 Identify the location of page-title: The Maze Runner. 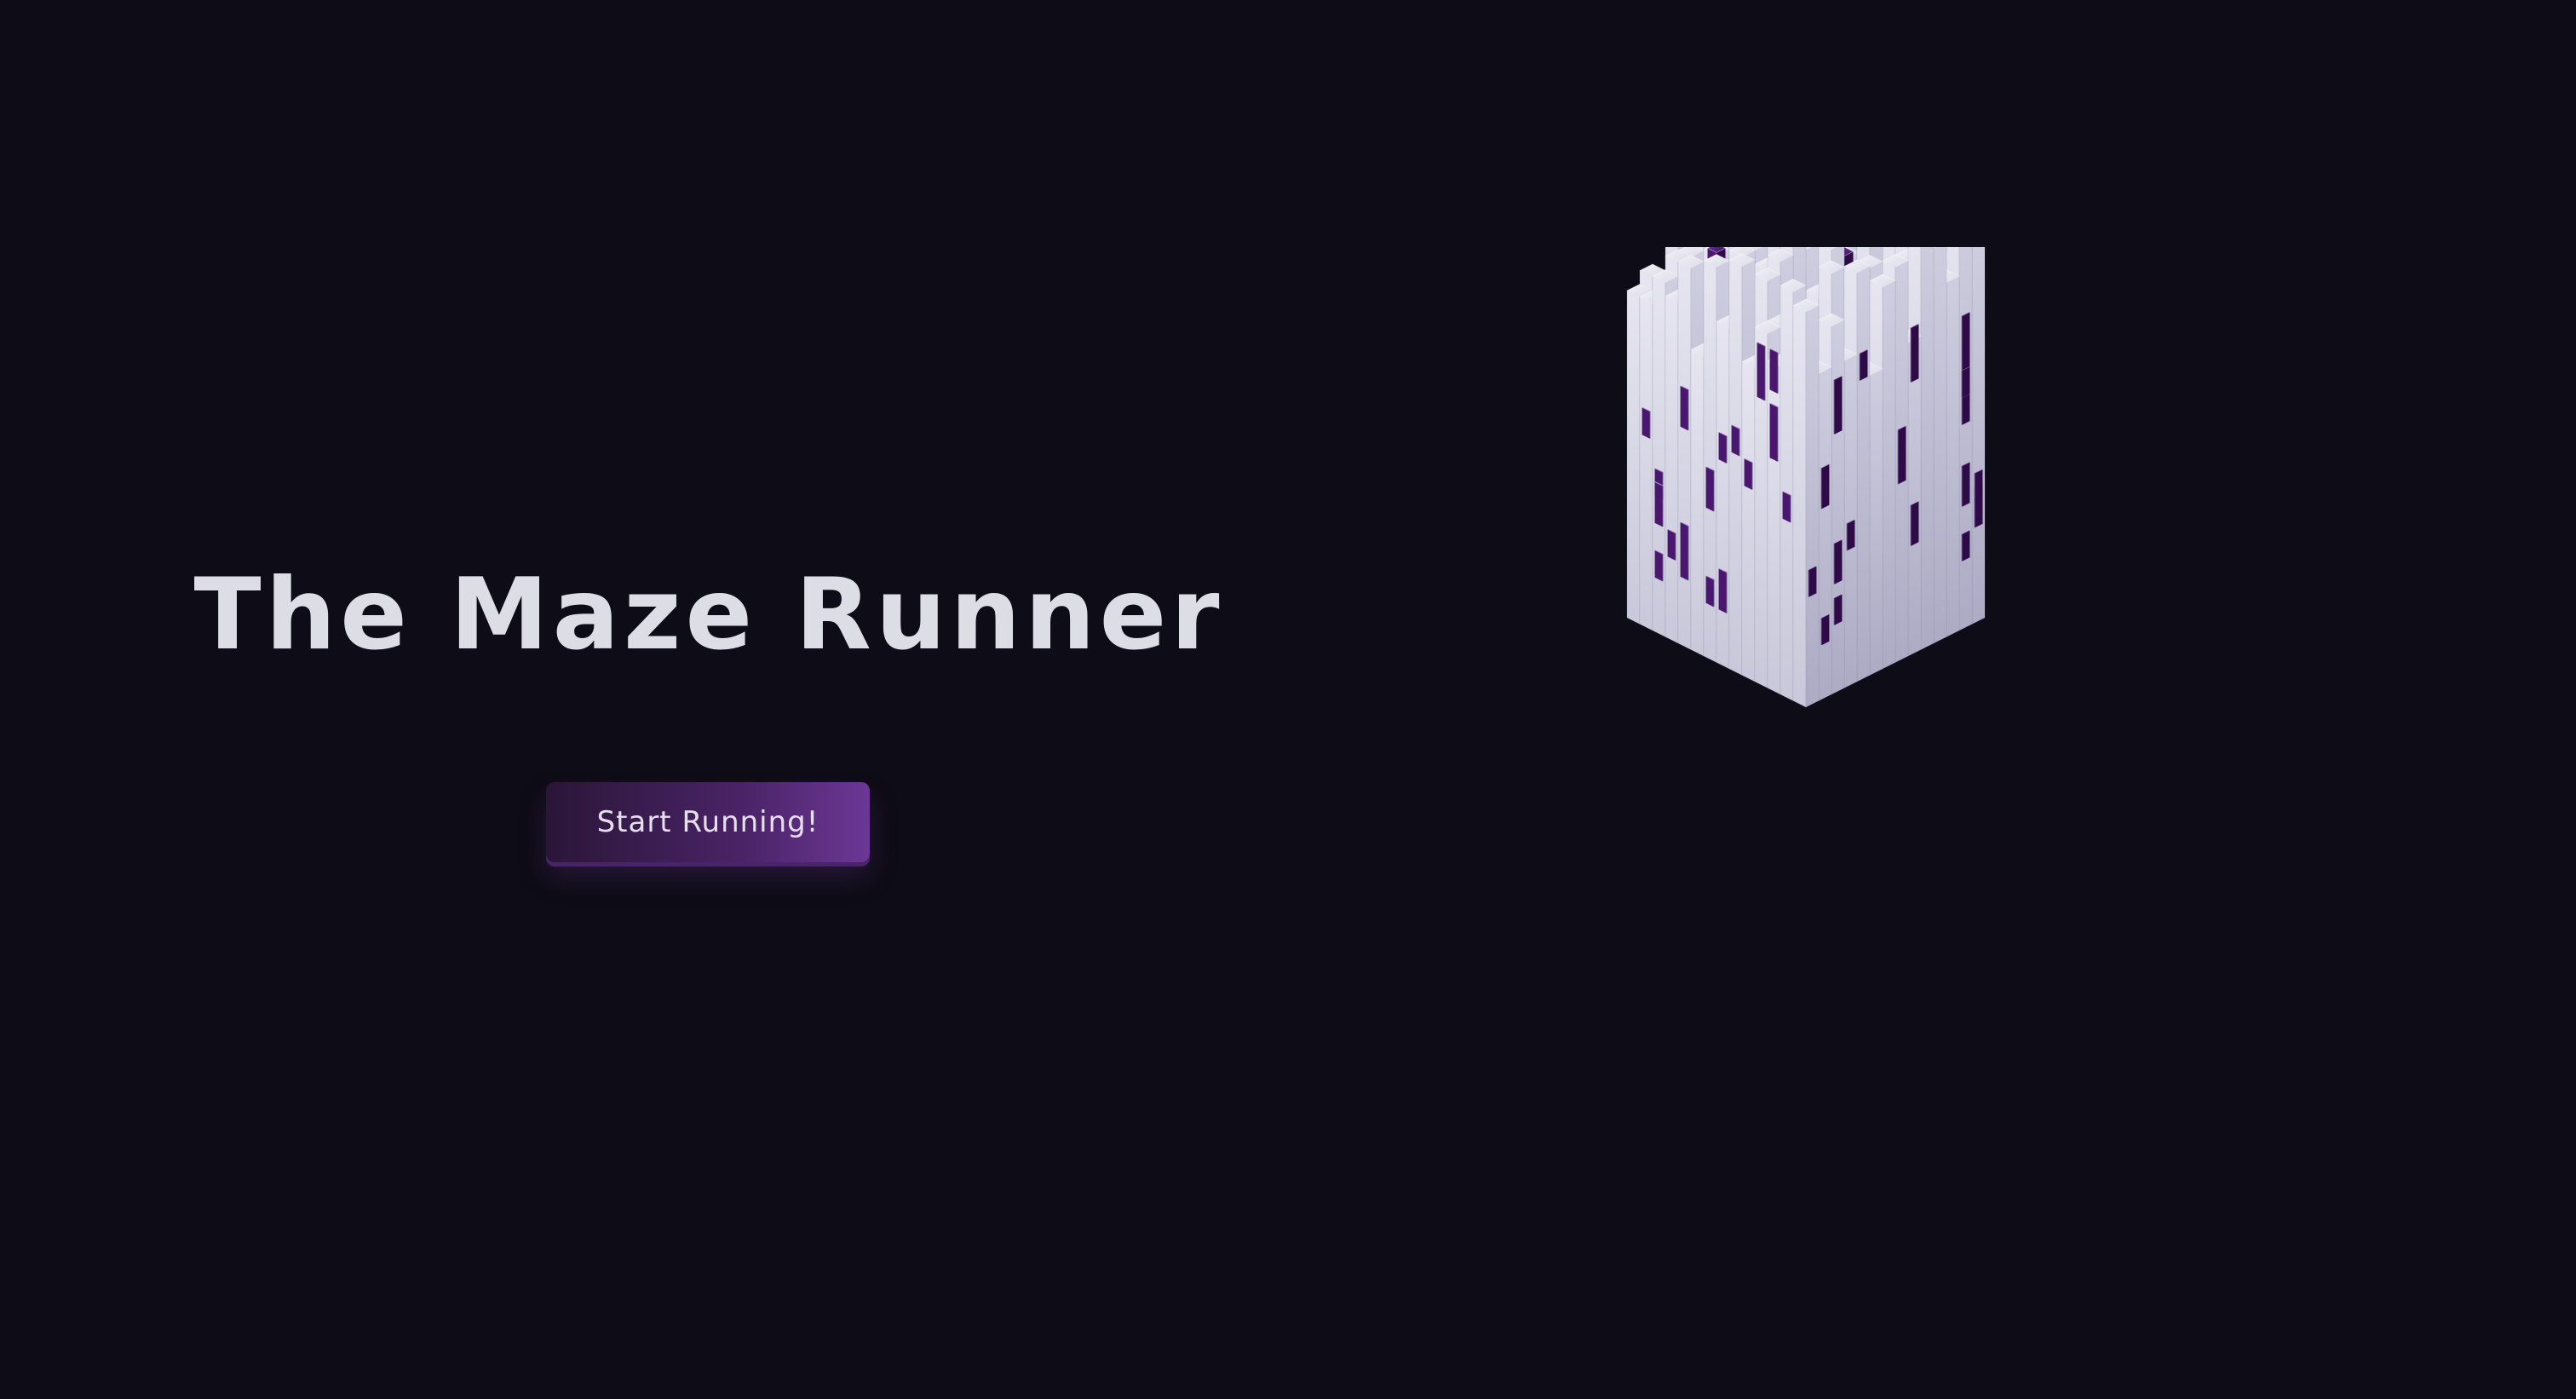
(708, 614).